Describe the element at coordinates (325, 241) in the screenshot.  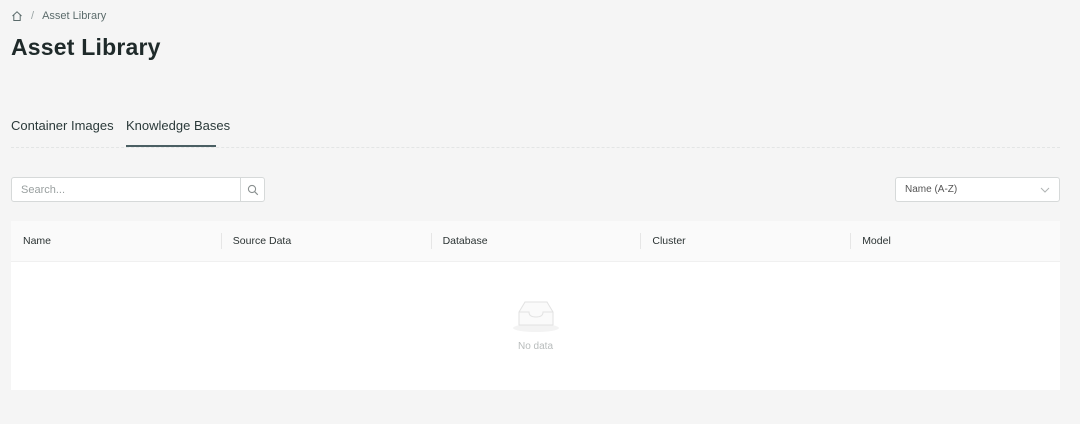
I see `column-header-source-data: Source Data` at that location.